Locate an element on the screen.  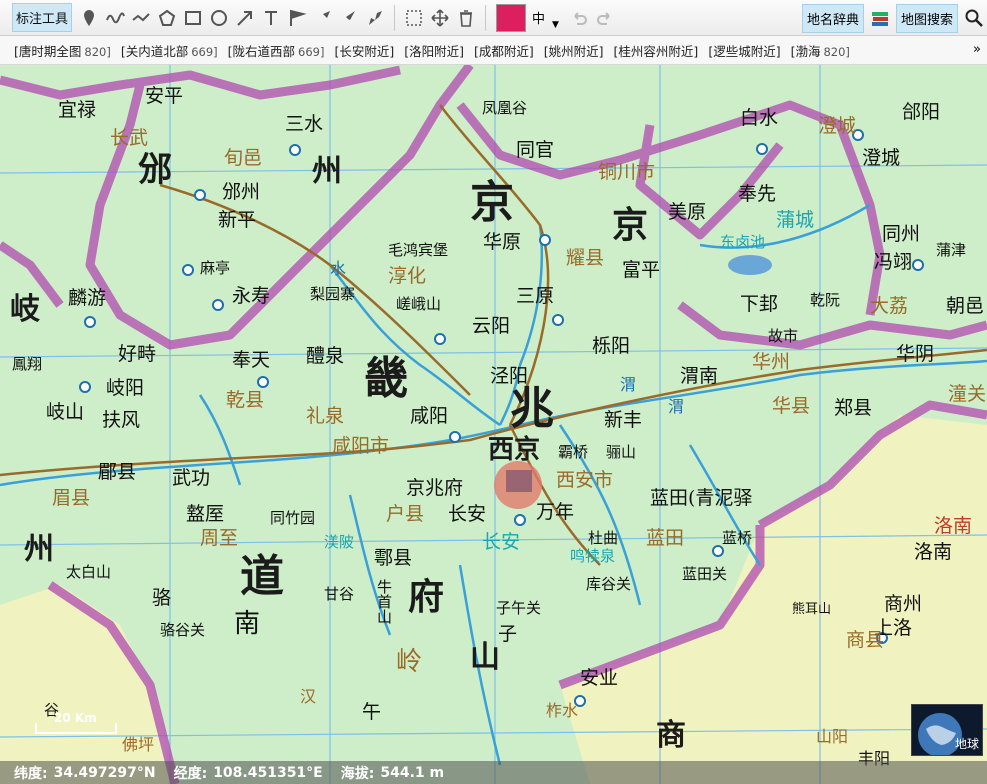
map-label: 奉先 is located at coordinates (757, 194).